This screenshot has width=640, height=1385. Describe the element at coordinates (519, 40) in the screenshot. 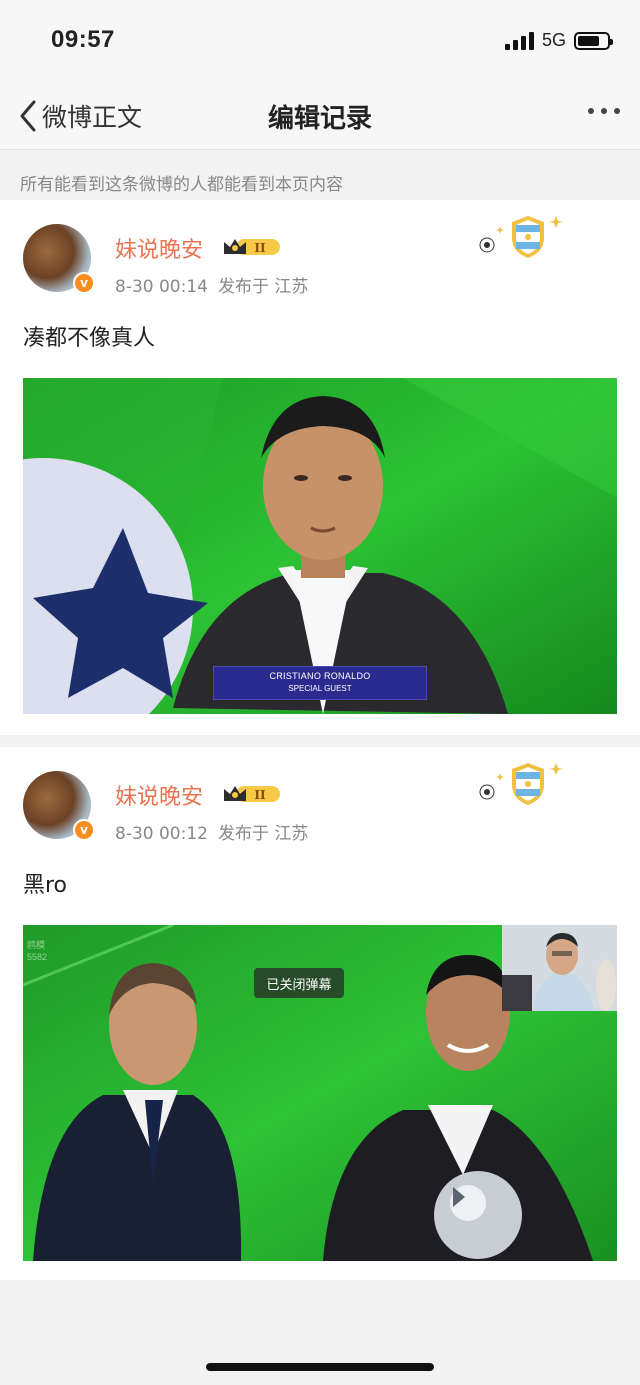

I see `signal-icon` at that location.